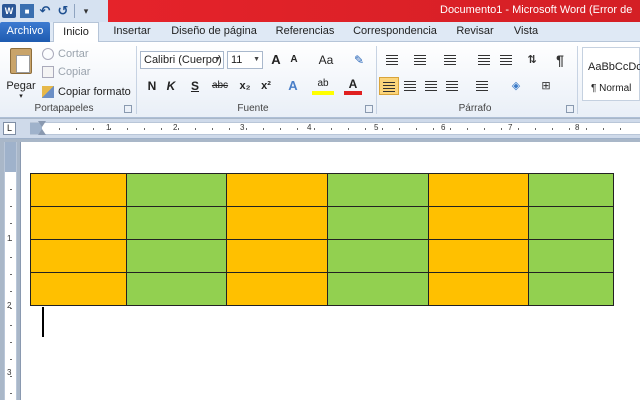 Image resolution: width=640 pixels, height=400 pixels. Describe the element at coordinates (9, 11) in the screenshot. I see `word-app-icon: W` at that location.